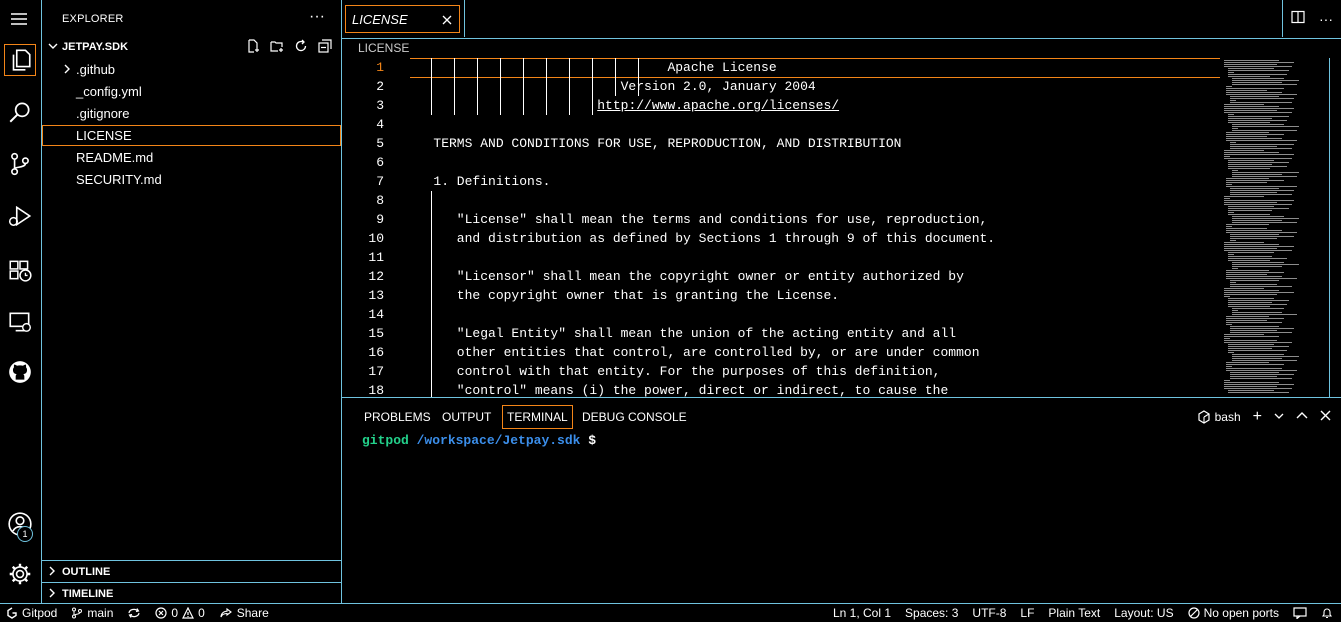  I want to click on tree-item-readme: README.md, so click(191, 157).